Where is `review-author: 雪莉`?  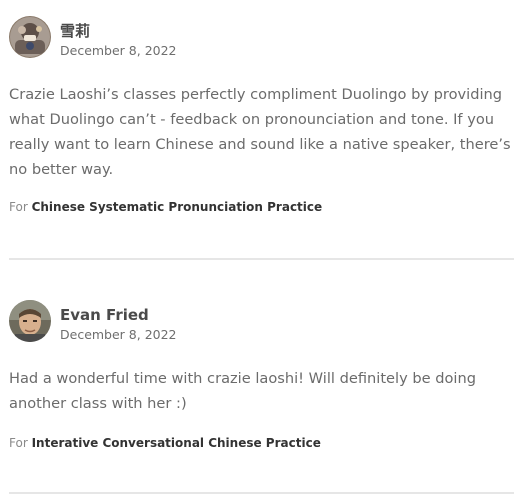 review-author: 雪莉 is located at coordinates (75, 31).